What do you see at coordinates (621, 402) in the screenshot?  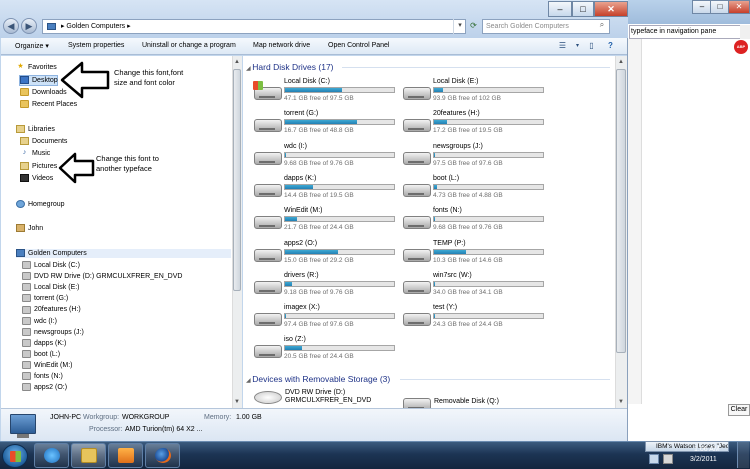 I see `content-scroll-down-icon: ▼` at bounding box center [621, 402].